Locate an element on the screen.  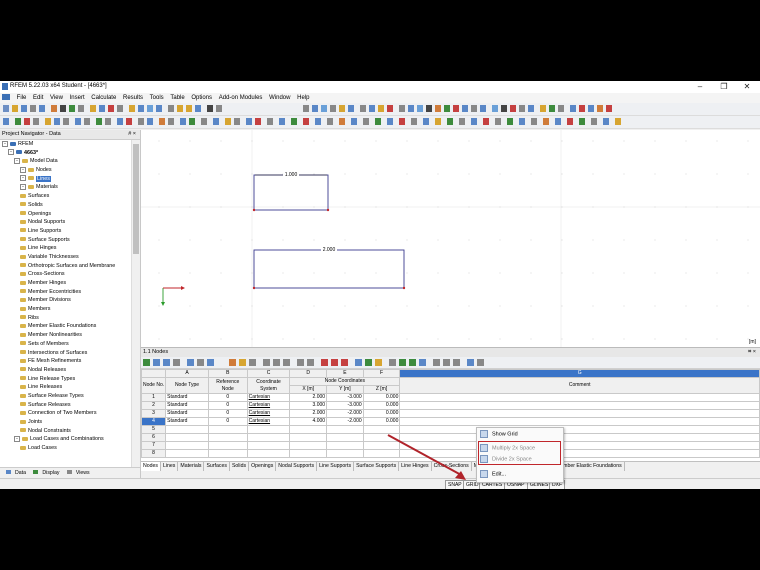
minimize-button: – is located at coordinates (700, 86).